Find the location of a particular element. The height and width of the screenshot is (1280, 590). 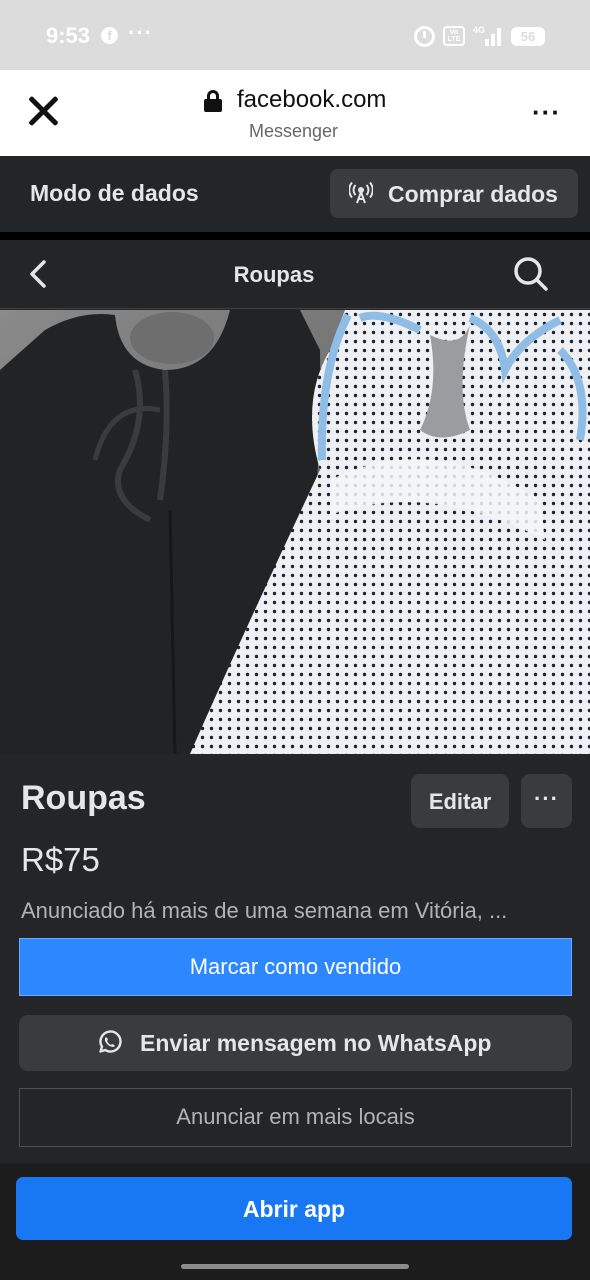

gesture-handle is located at coordinates (295, 1266).